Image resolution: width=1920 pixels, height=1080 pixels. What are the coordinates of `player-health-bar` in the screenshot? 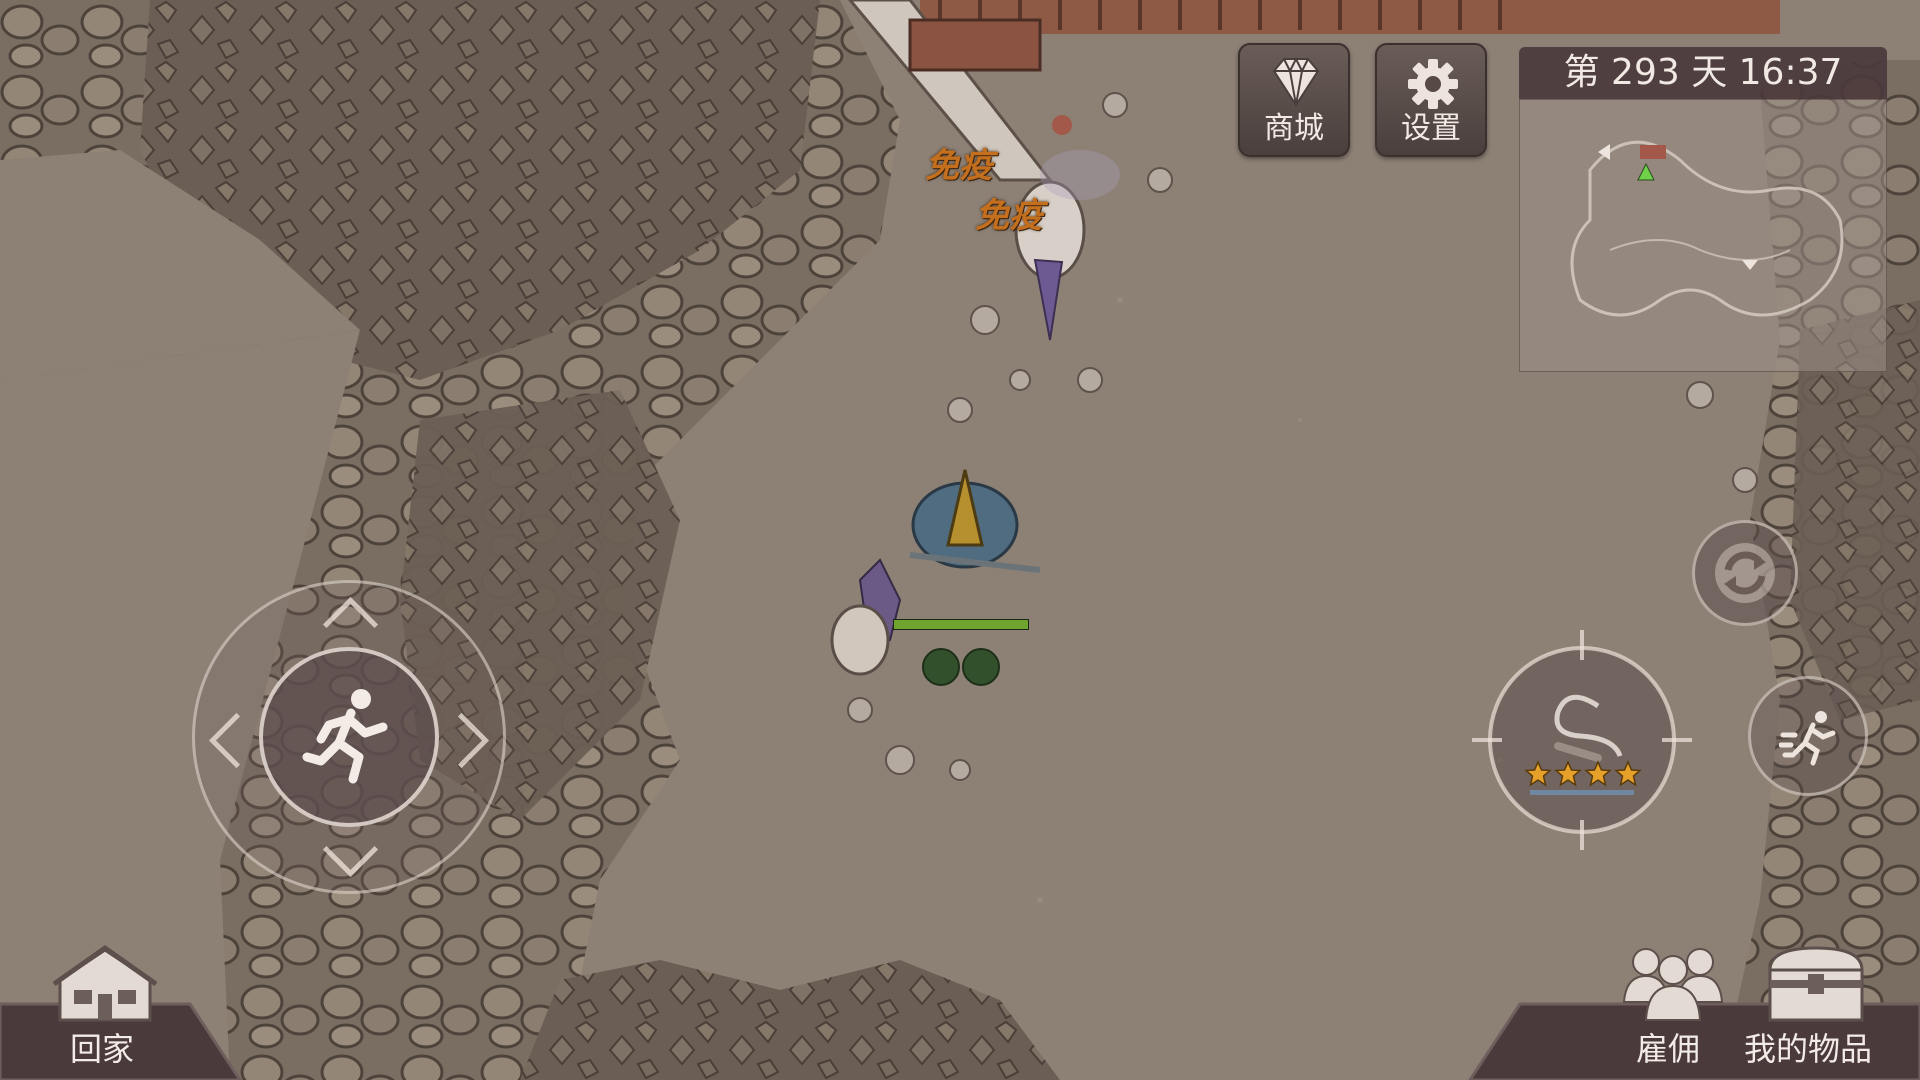 It's located at (961, 624).